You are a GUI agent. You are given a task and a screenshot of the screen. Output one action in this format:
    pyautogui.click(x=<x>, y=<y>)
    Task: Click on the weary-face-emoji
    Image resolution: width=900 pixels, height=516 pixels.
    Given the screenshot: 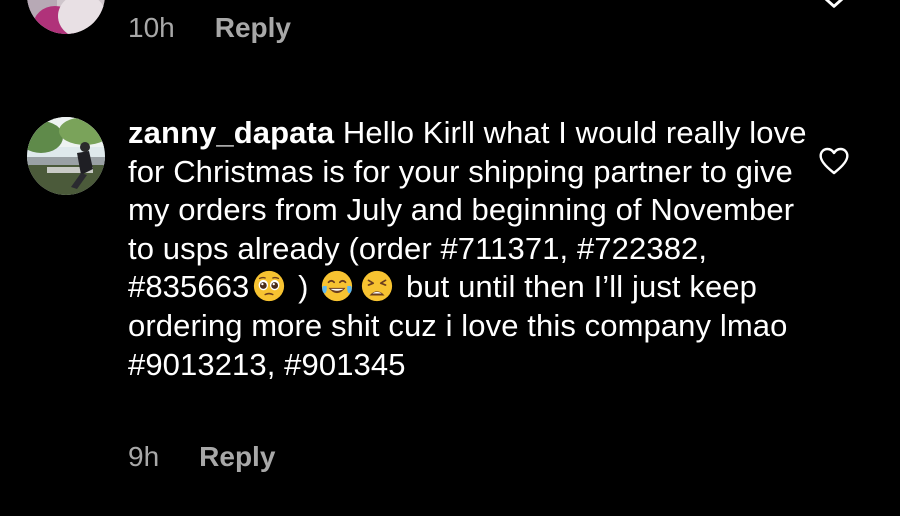 What is the action you would take?
    pyautogui.click(x=377, y=286)
    